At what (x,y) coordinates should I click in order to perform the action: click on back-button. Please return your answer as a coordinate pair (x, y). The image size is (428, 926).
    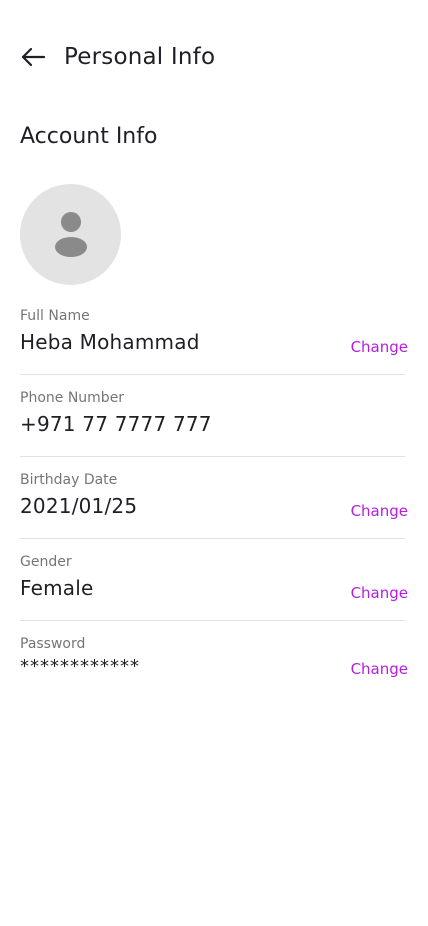
    Looking at the image, I should click on (36, 57).